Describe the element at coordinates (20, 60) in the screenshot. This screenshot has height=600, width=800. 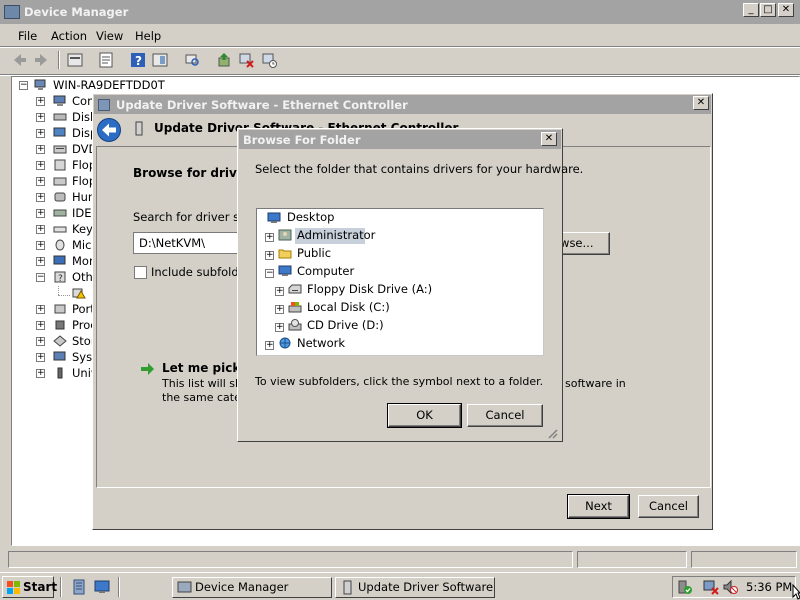
I see `back-arrow-icon` at that location.